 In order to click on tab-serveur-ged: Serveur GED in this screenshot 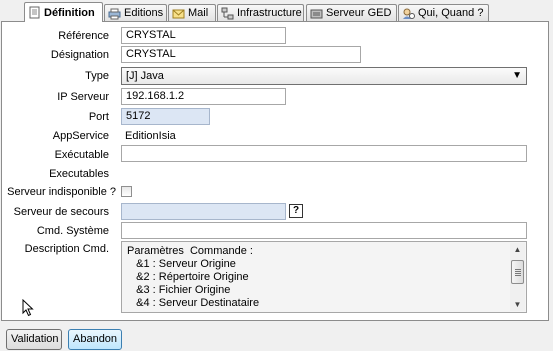, I will do `click(351, 12)`.